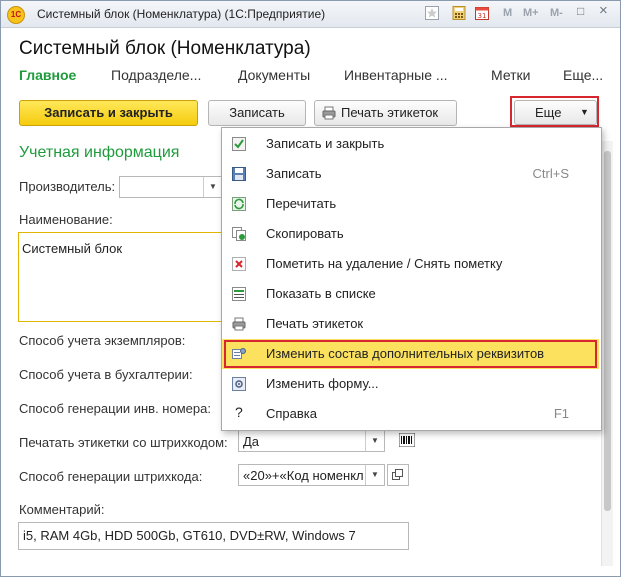 The image size is (621, 577). What do you see at coordinates (62, 509) in the screenshot?
I see `comment-label: Комментарий:` at bounding box center [62, 509].